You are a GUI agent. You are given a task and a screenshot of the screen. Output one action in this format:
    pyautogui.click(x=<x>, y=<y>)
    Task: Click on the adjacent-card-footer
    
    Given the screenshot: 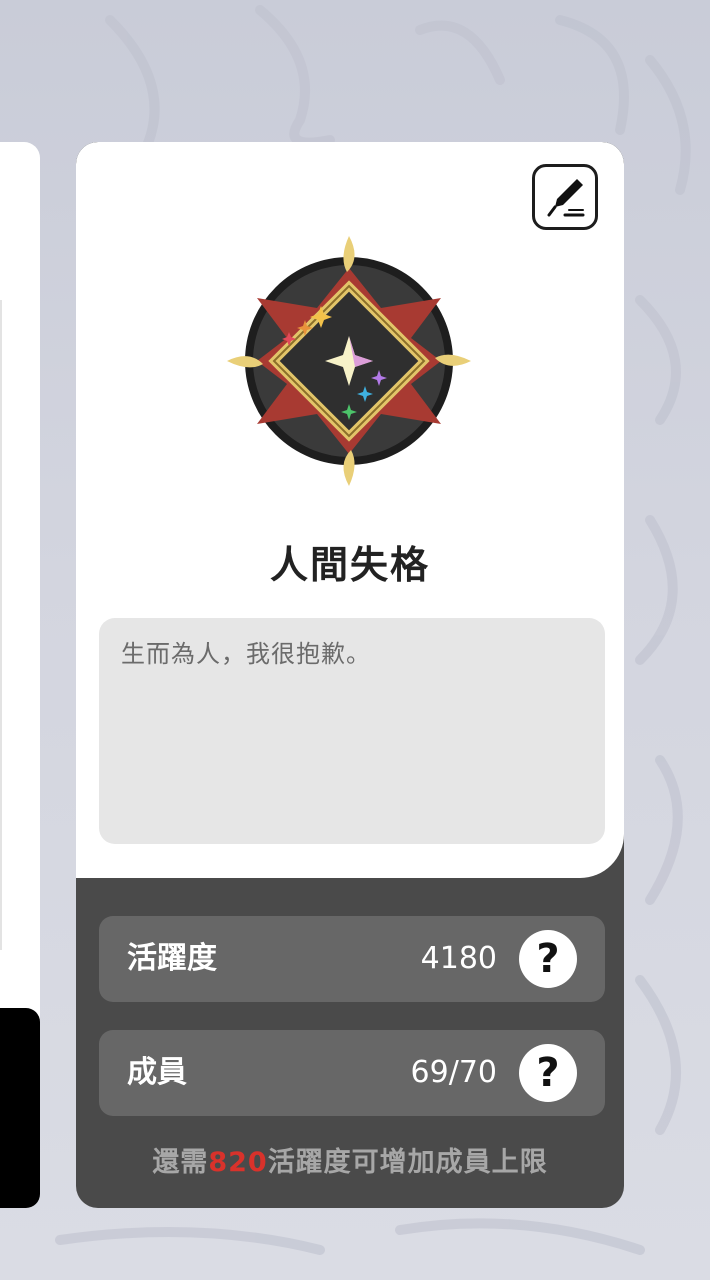 What is the action you would take?
    pyautogui.click(x=20, y=1108)
    